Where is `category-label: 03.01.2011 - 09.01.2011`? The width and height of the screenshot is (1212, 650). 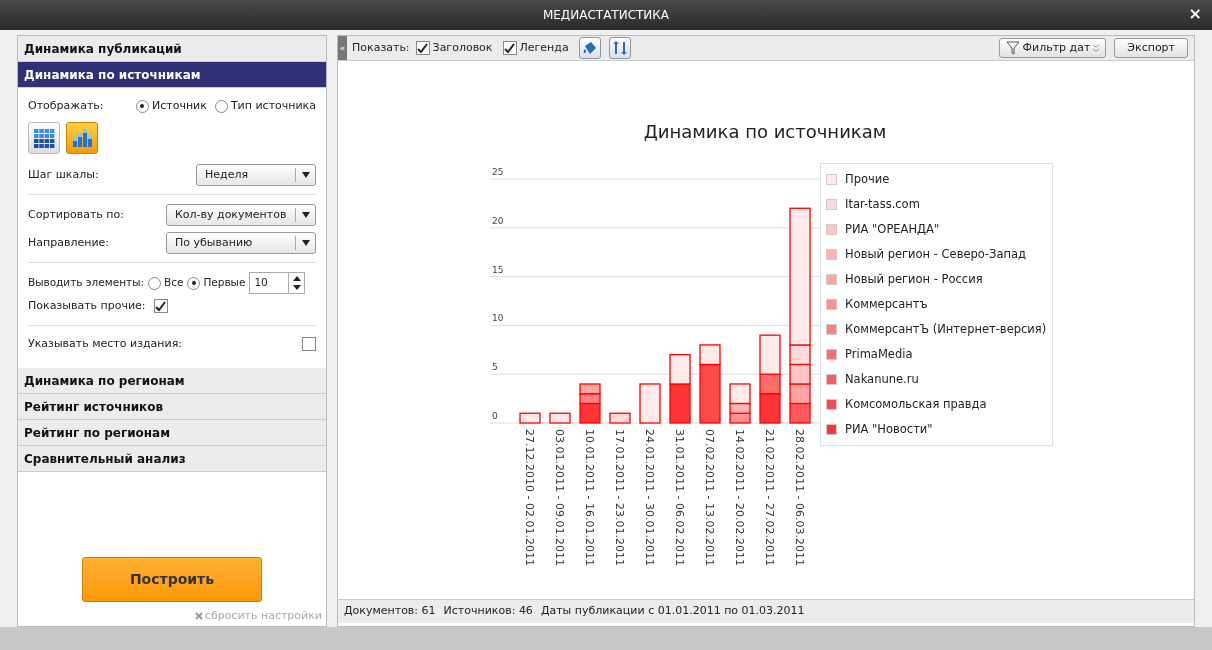 category-label: 03.01.2011 - 09.01.2011 is located at coordinates (559, 497).